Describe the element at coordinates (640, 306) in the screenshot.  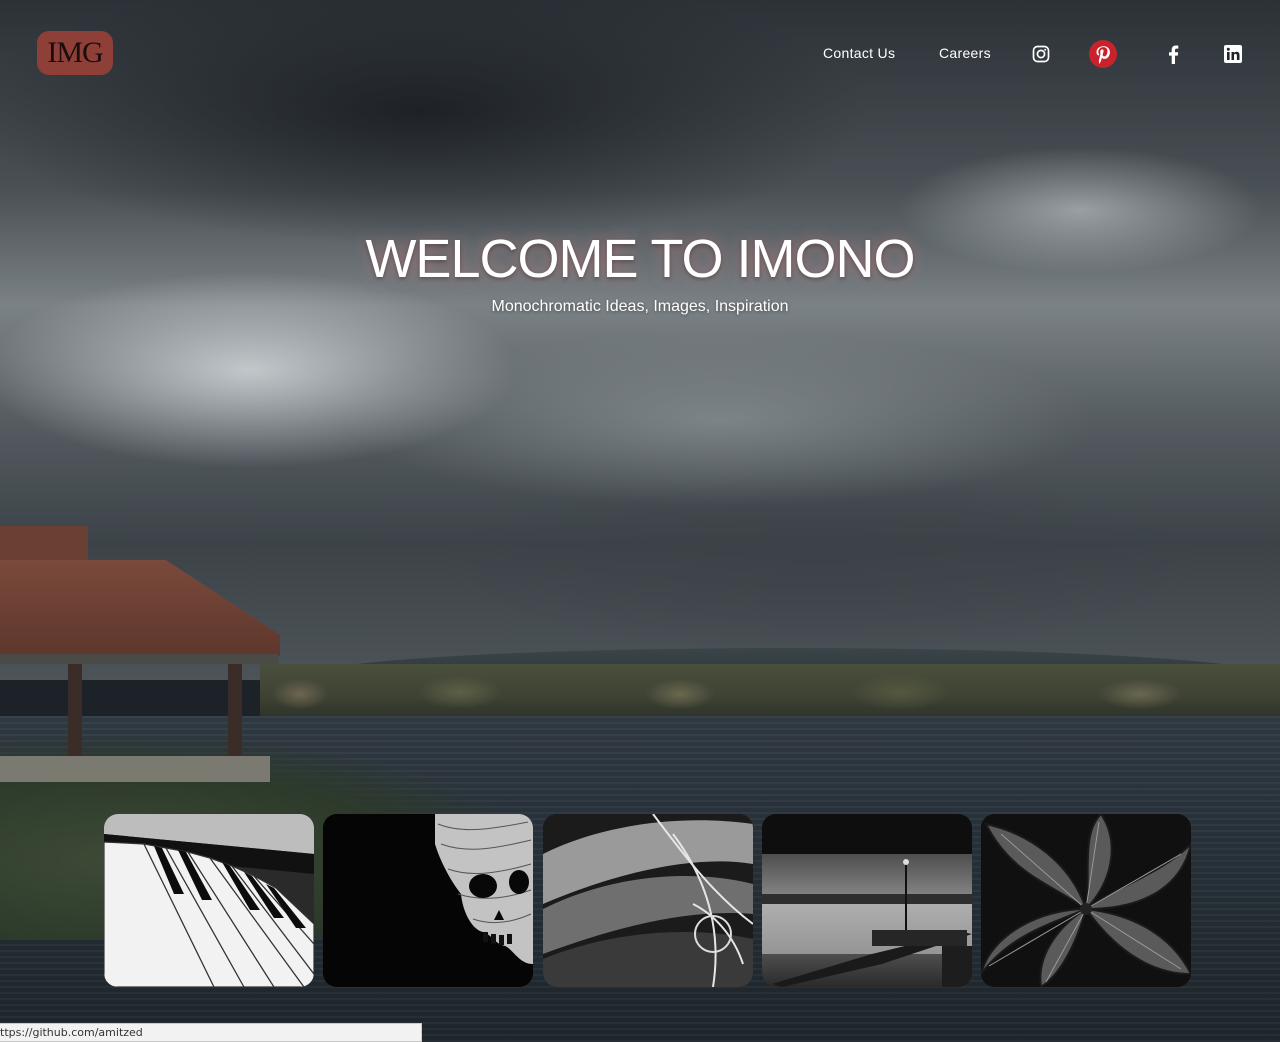
I see `hero-subtitle: Monochromatic Ideas, Images, Inspiration` at that location.